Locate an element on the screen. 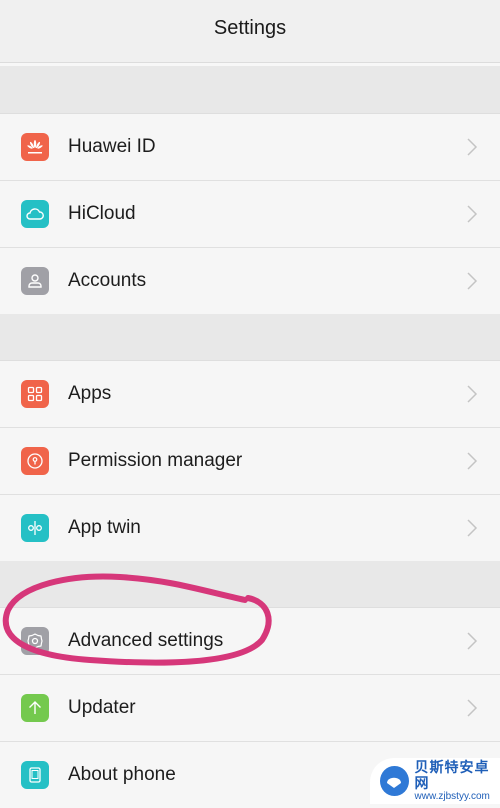 The image size is (500, 808). phone-icon is located at coordinates (35, 775).